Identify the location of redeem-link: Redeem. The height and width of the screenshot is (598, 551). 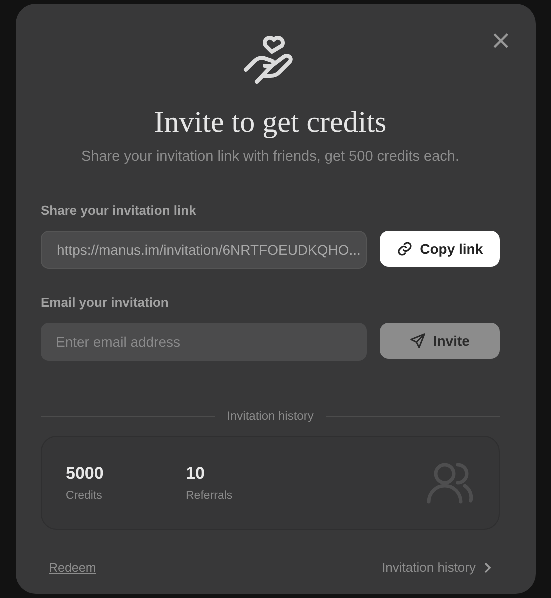
(72, 567).